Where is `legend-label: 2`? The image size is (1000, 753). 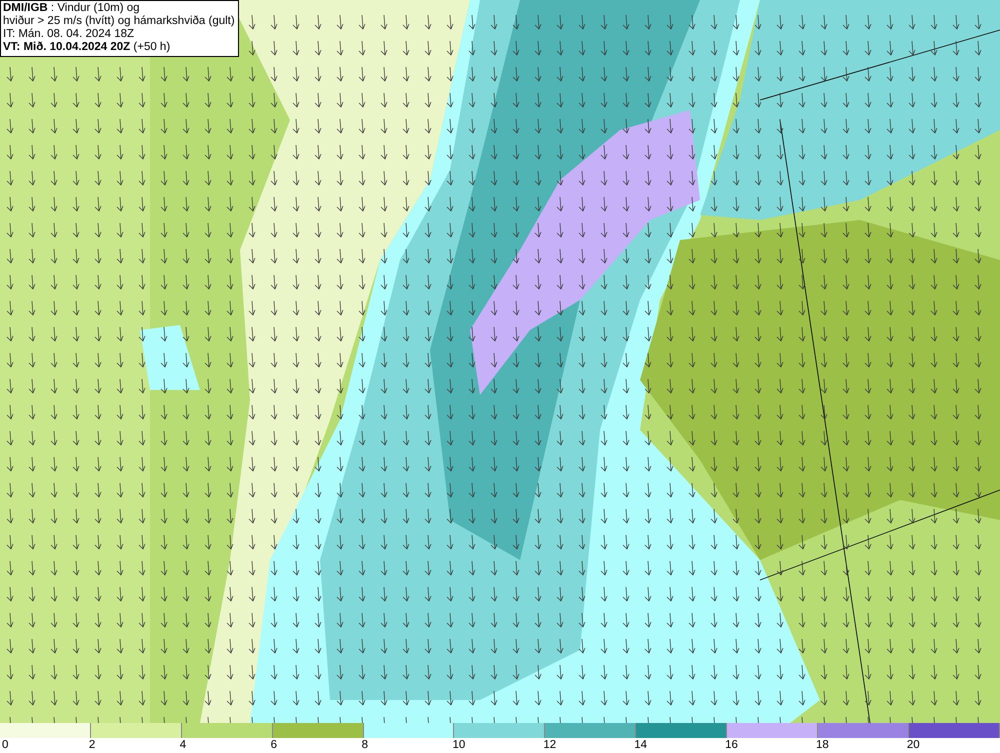 legend-label: 2 is located at coordinates (92, 745).